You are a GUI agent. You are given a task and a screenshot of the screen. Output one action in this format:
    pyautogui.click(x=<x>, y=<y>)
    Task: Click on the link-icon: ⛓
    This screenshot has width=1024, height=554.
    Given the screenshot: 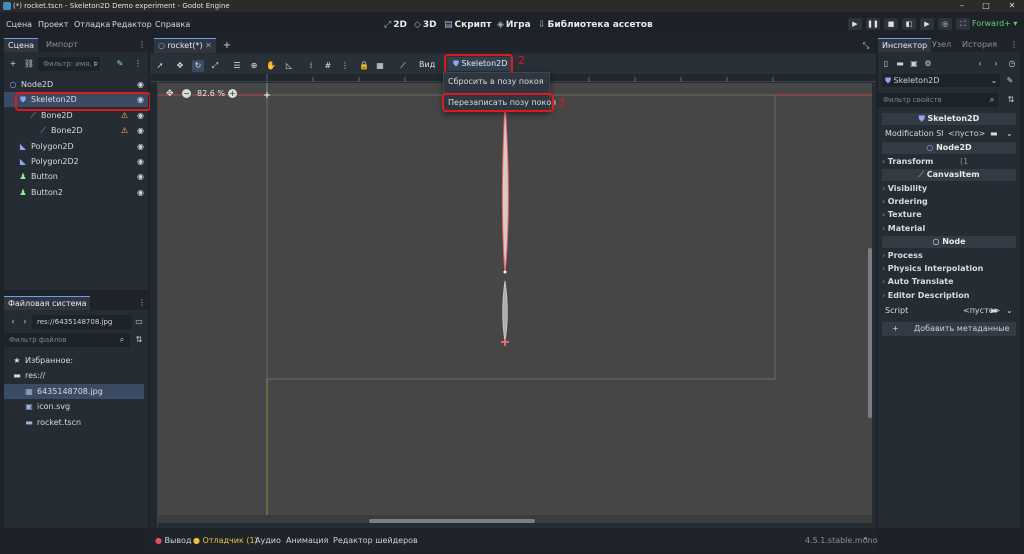 What is the action you would take?
    pyautogui.click(x=29, y=64)
    